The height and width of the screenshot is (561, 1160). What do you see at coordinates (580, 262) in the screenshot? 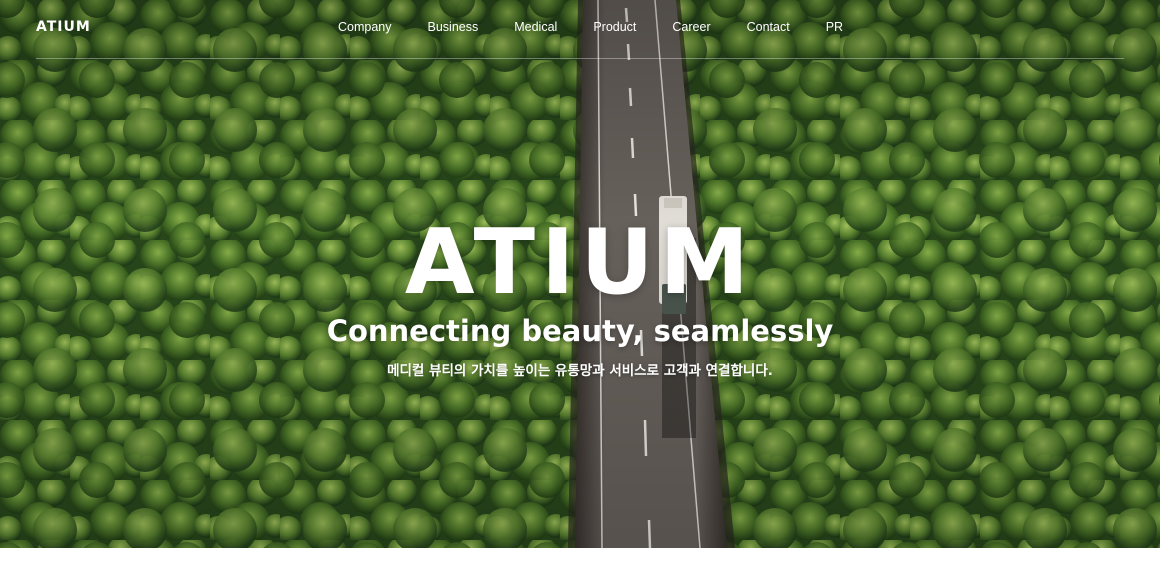
I see `hero-brand-title: ATIUM` at bounding box center [580, 262].